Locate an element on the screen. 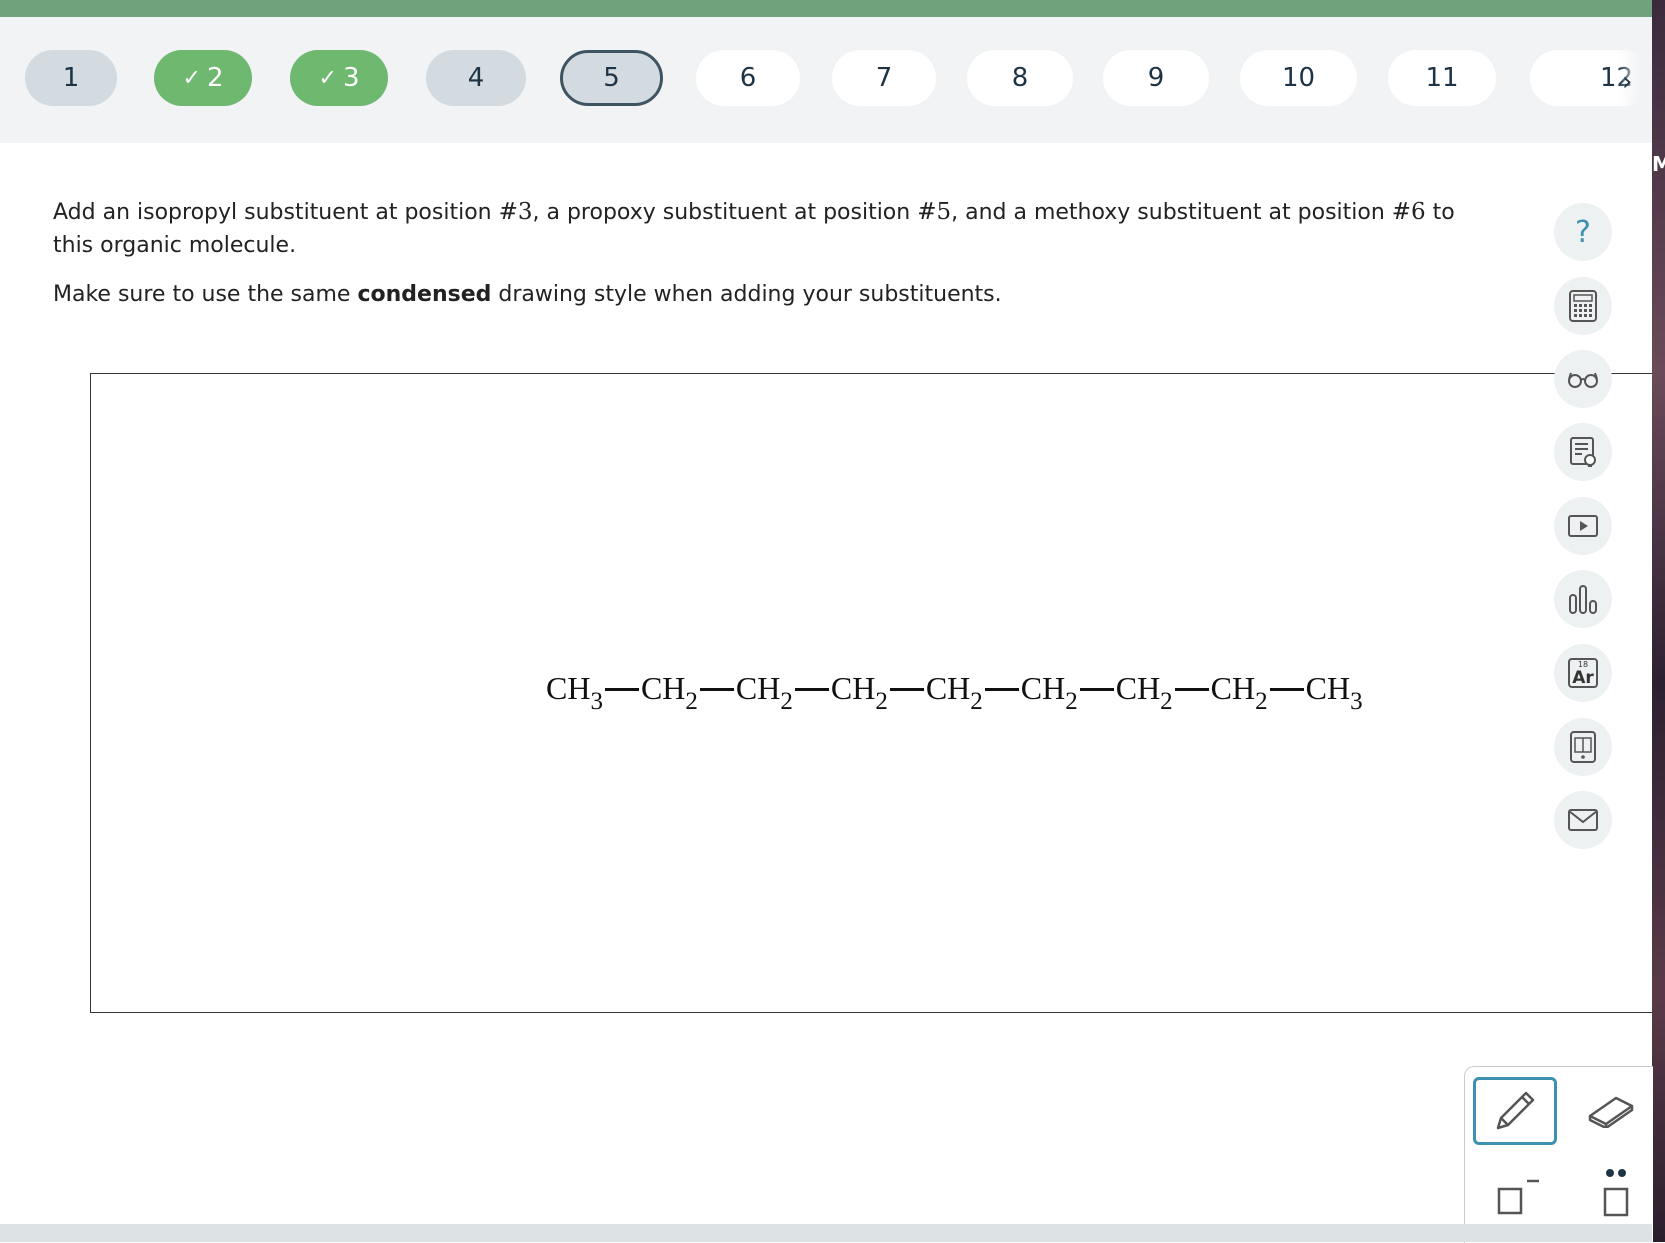  charge-icon is located at coordinates (1518, 1197).